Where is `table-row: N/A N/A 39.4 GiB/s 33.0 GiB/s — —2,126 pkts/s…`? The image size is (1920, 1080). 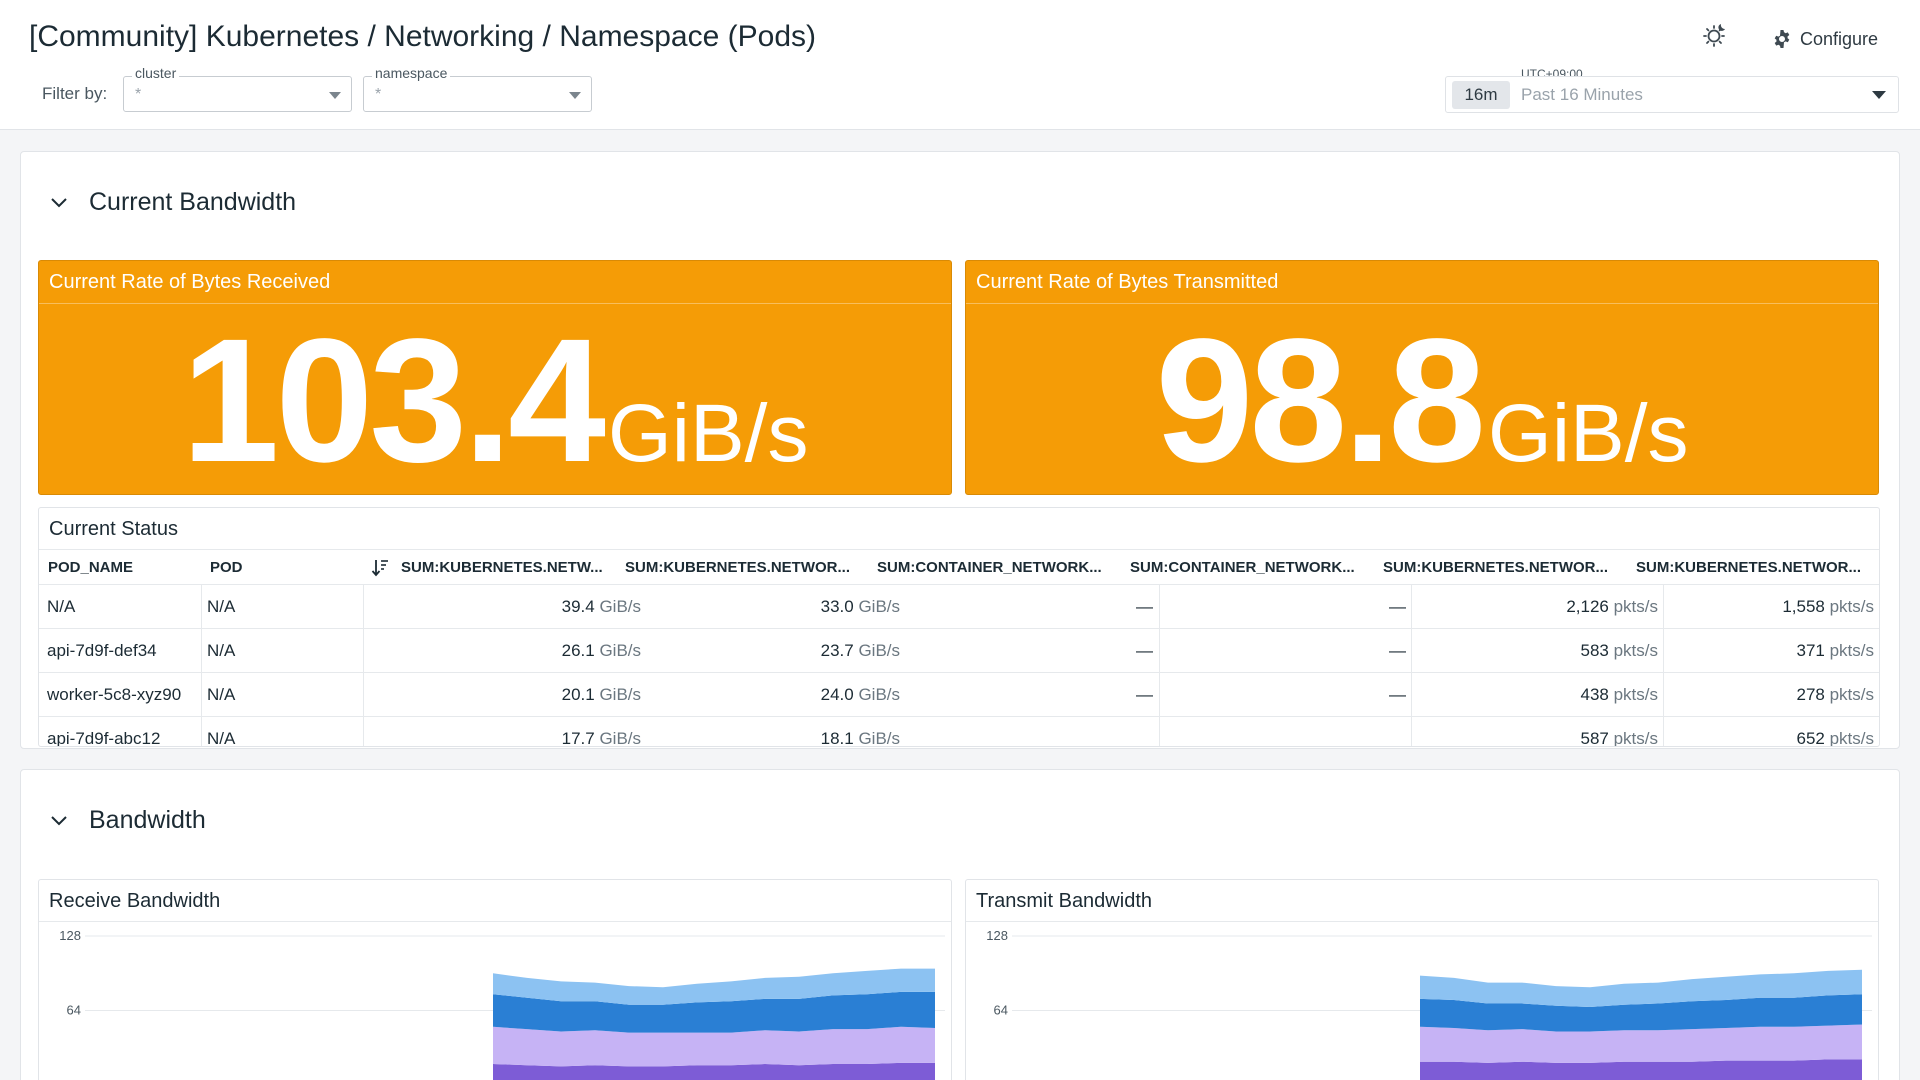
table-row: N/A N/A 39.4 GiB/s 33.0 GiB/s — —2,126 pkts/s… is located at coordinates (959, 607).